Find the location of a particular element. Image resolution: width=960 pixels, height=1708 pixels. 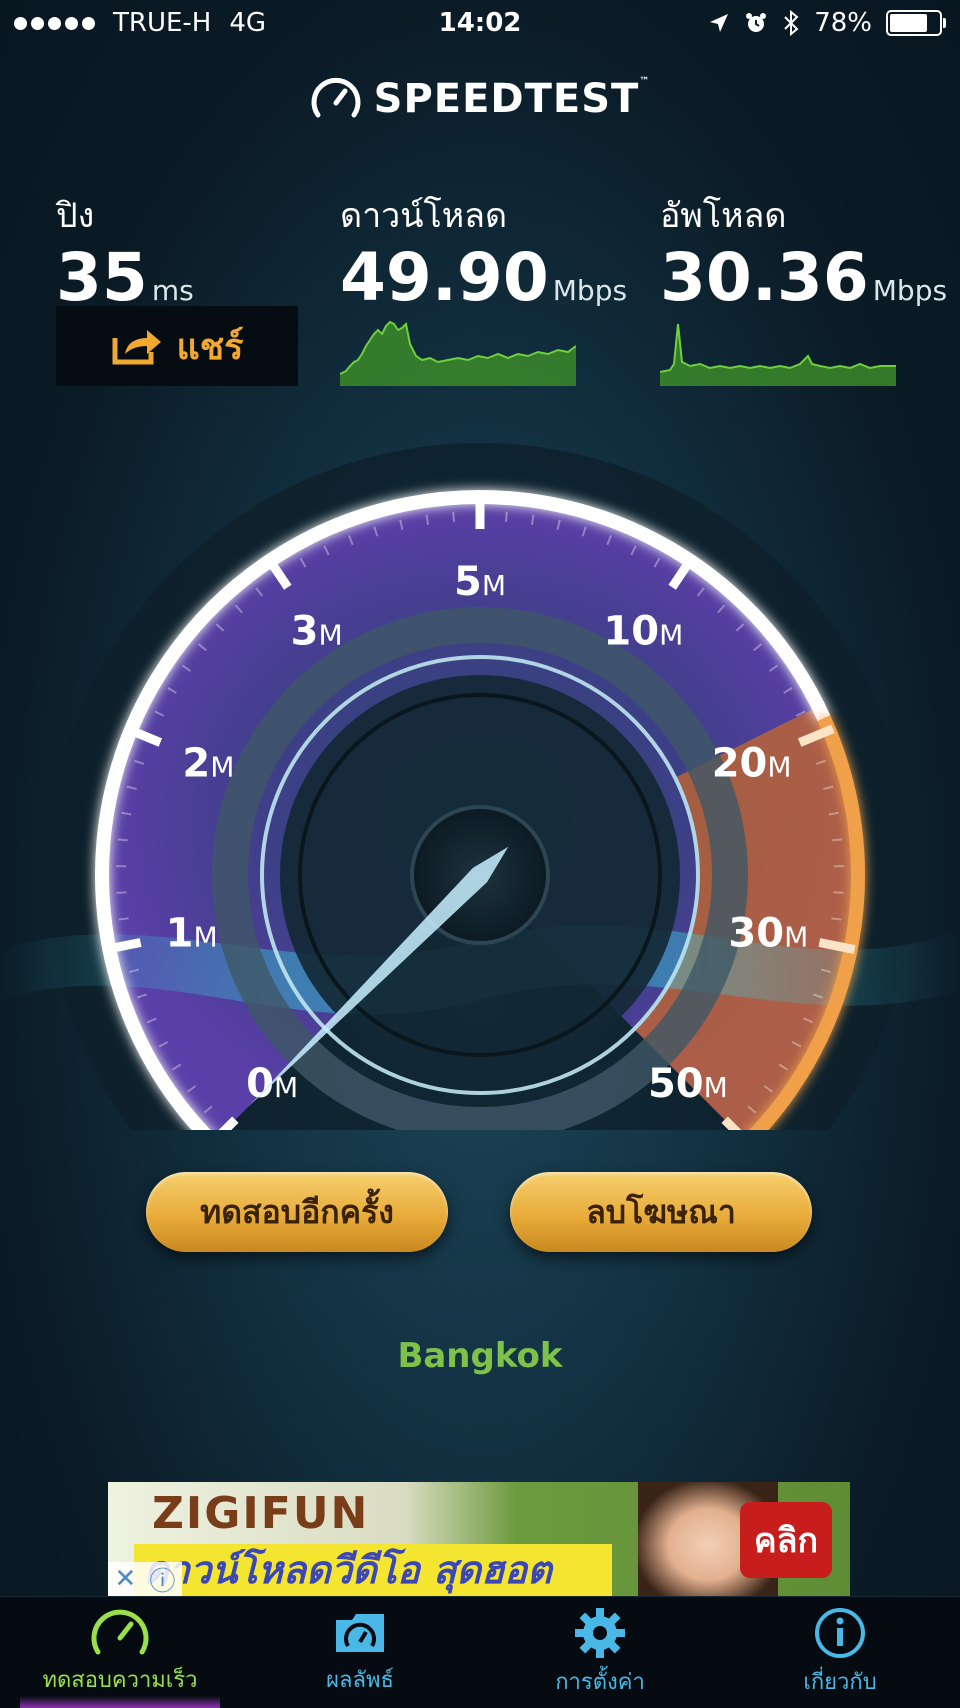

alarm-clock-icon is located at coordinates (756, 23).